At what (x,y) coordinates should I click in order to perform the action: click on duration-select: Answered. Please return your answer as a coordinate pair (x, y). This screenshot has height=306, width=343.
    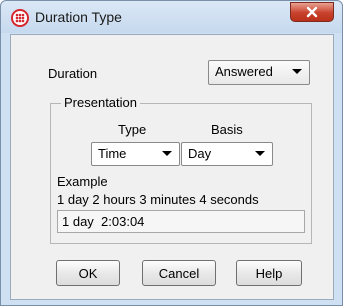
    Looking at the image, I should click on (259, 72).